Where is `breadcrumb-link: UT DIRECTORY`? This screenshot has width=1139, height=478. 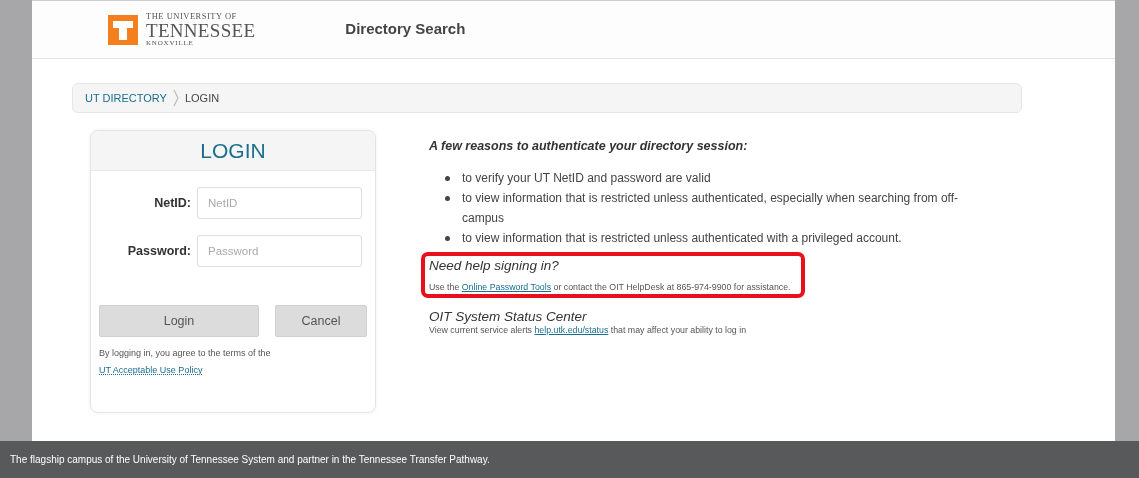 breadcrumb-link: UT DIRECTORY is located at coordinates (126, 98).